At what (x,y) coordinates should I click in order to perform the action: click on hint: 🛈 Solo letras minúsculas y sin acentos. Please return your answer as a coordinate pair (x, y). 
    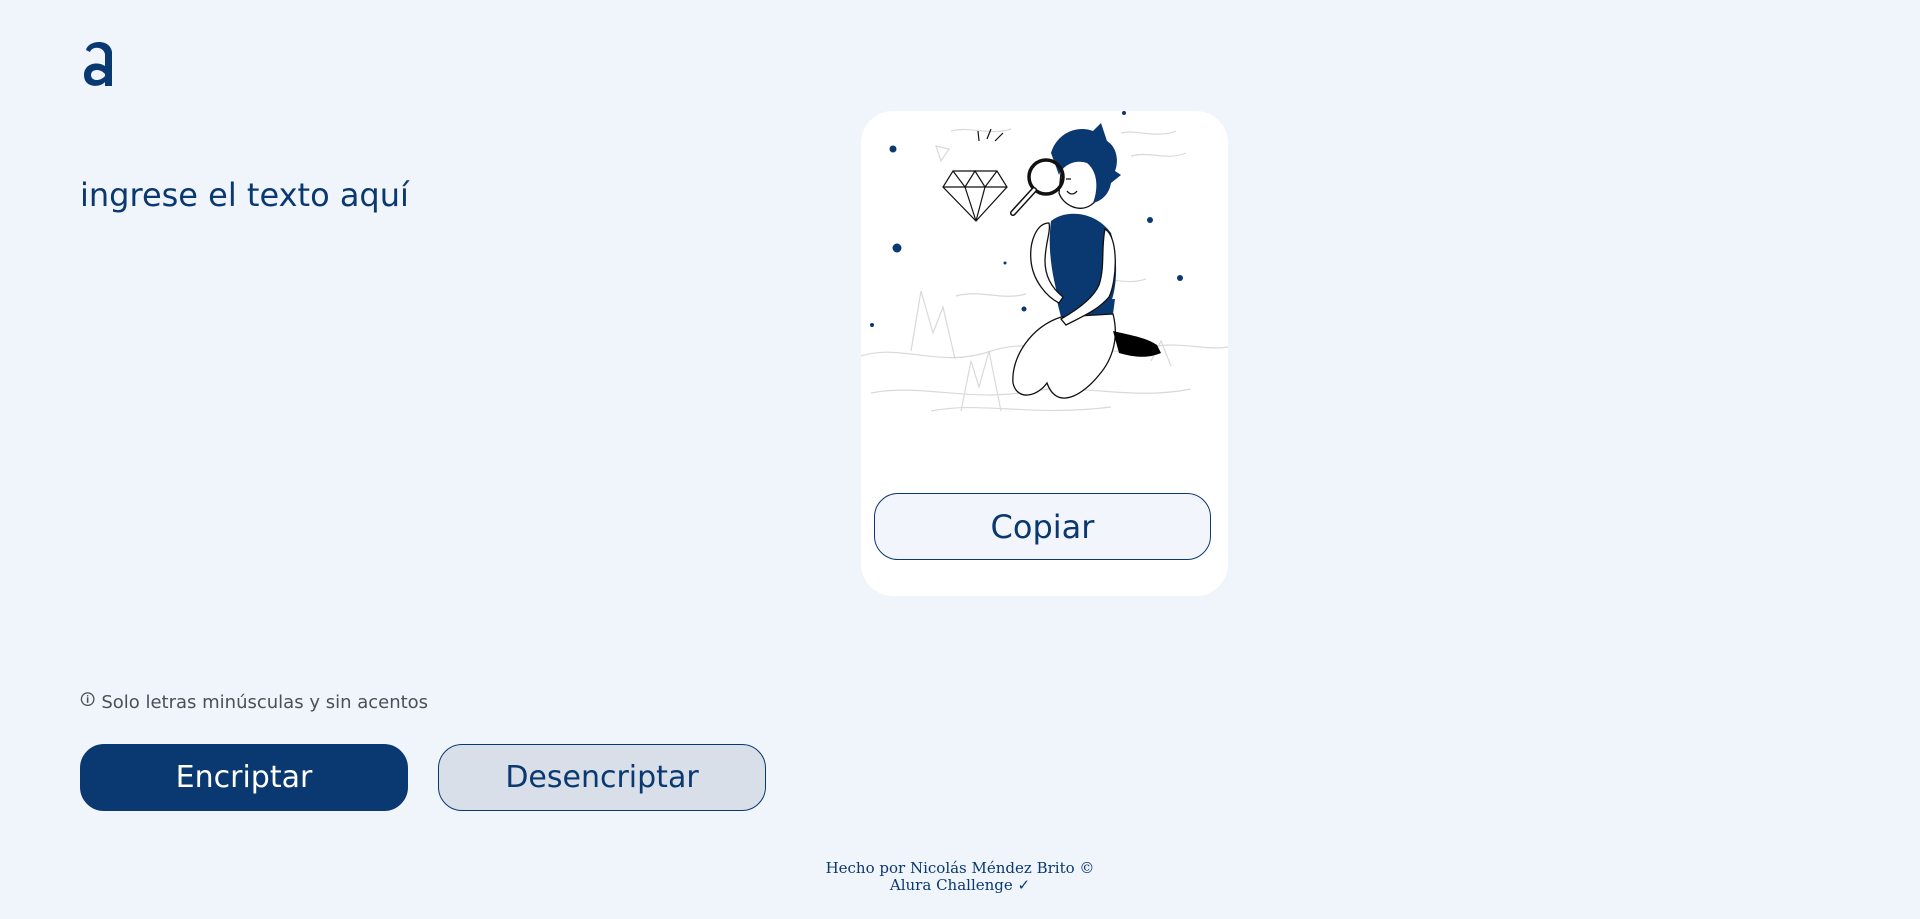
    Looking at the image, I should click on (254, 702).